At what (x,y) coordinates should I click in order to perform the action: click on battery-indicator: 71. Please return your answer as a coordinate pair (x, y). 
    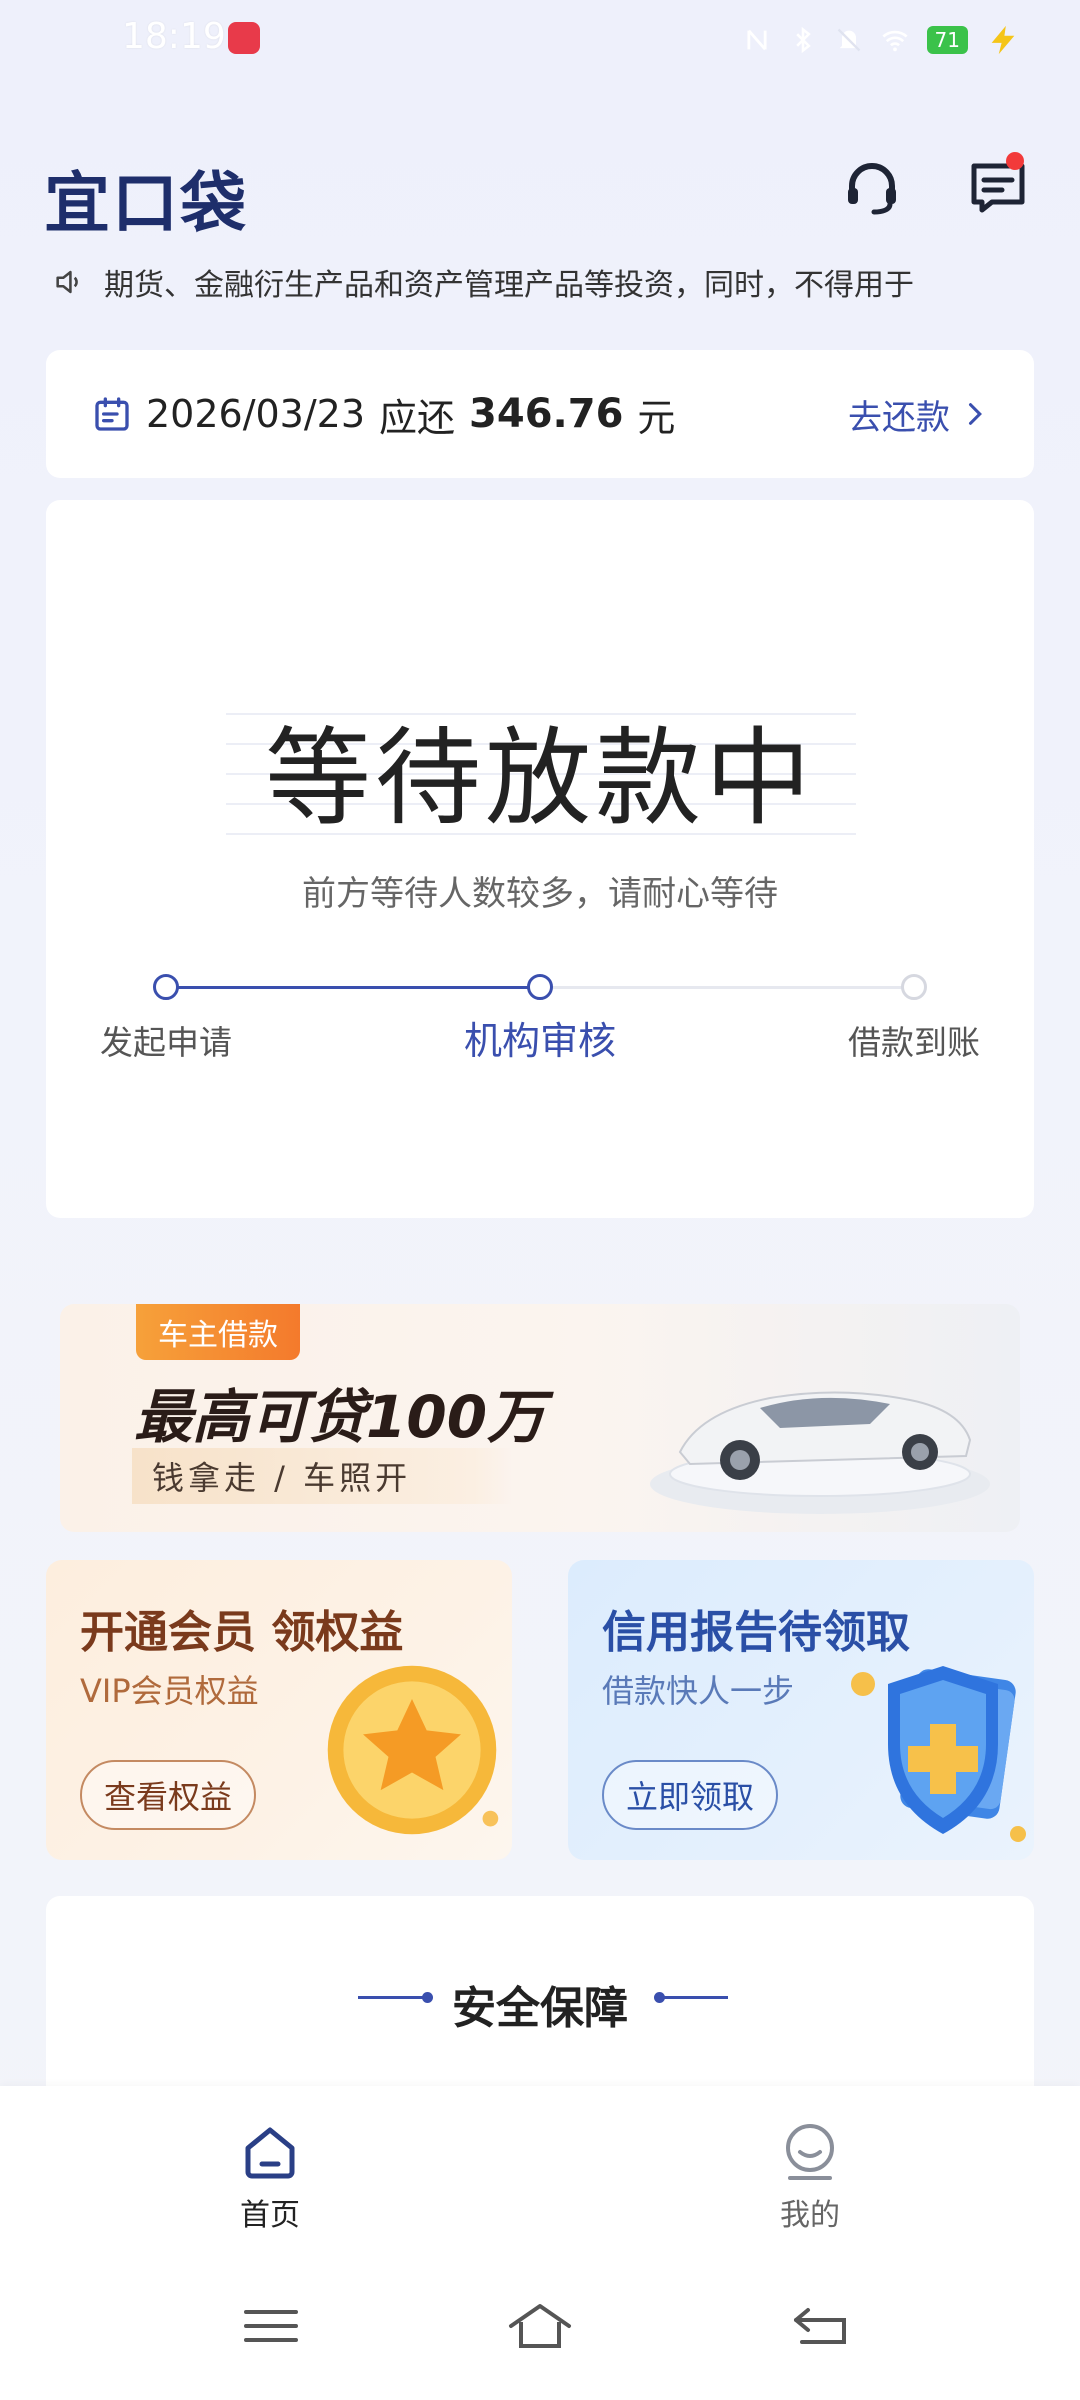
    Looking at the image, I should click on (947, 40).